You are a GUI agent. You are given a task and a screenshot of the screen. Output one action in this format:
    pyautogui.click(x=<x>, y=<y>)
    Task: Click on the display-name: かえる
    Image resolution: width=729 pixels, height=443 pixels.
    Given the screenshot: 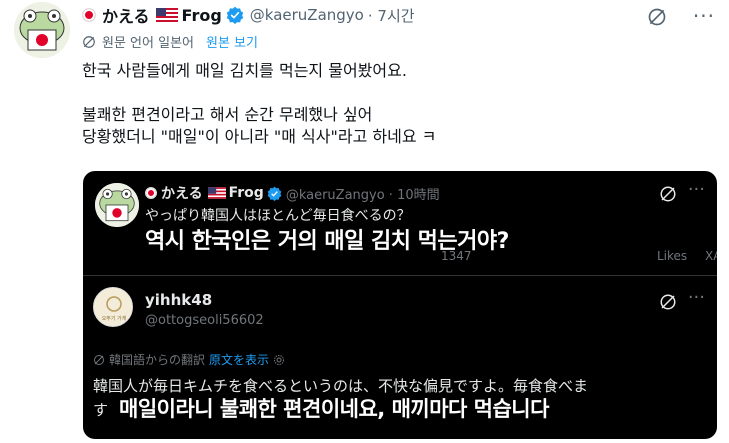 What is the action you would take?
    pyautogui.click(x=126, y=15)
    